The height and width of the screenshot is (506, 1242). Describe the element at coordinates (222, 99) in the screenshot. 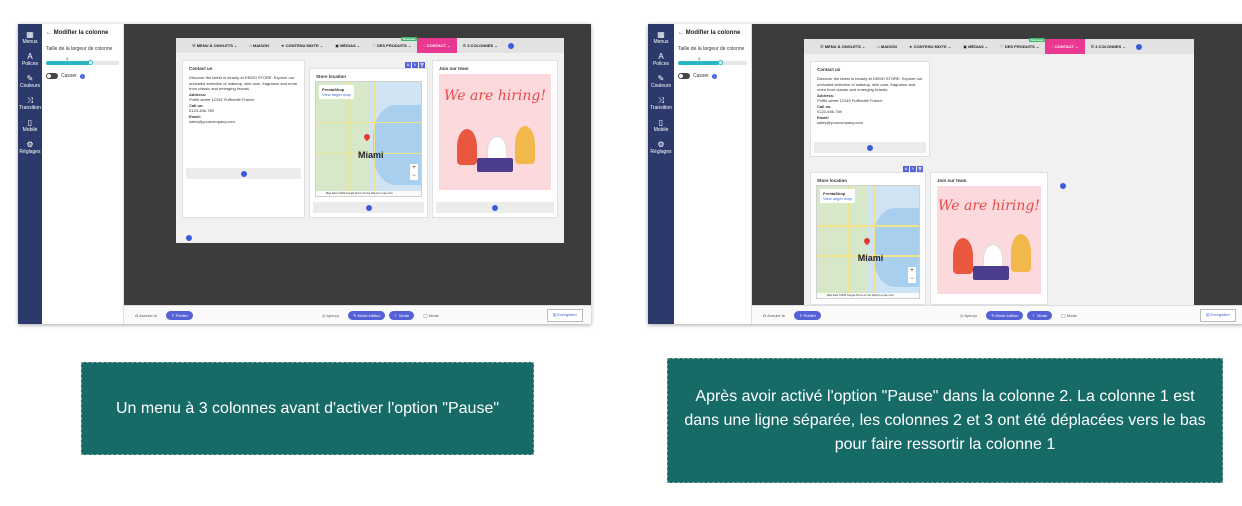

I see `address-value: Puffin street 12345 Puffinville France` at that location.